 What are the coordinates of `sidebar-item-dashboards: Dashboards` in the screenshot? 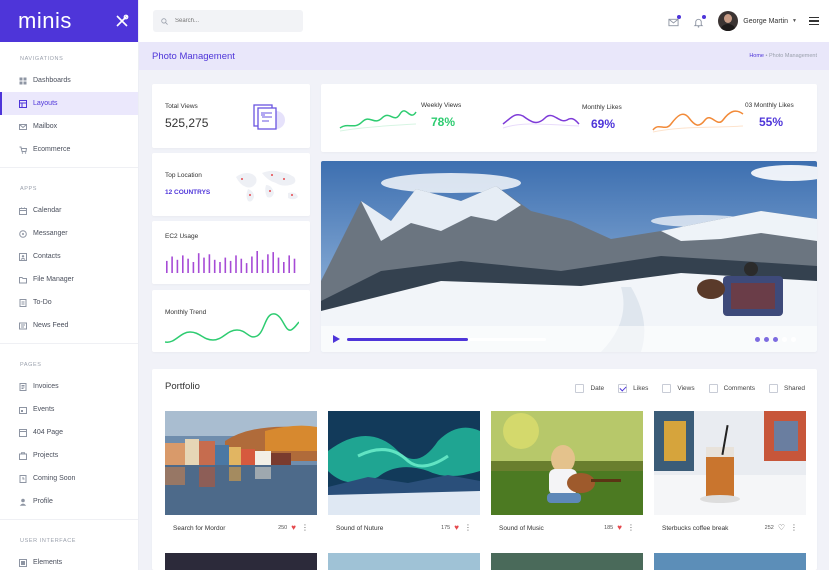 It's located at (69, 80).